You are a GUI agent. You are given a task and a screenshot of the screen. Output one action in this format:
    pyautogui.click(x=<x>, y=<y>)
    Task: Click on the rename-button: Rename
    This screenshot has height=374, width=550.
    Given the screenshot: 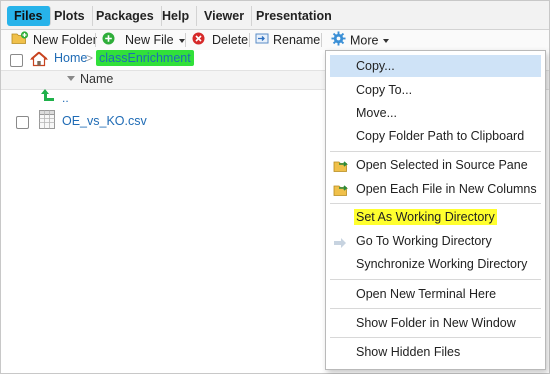 What is the action you would take?
    pyautogui.click(x=287, y=40)
    